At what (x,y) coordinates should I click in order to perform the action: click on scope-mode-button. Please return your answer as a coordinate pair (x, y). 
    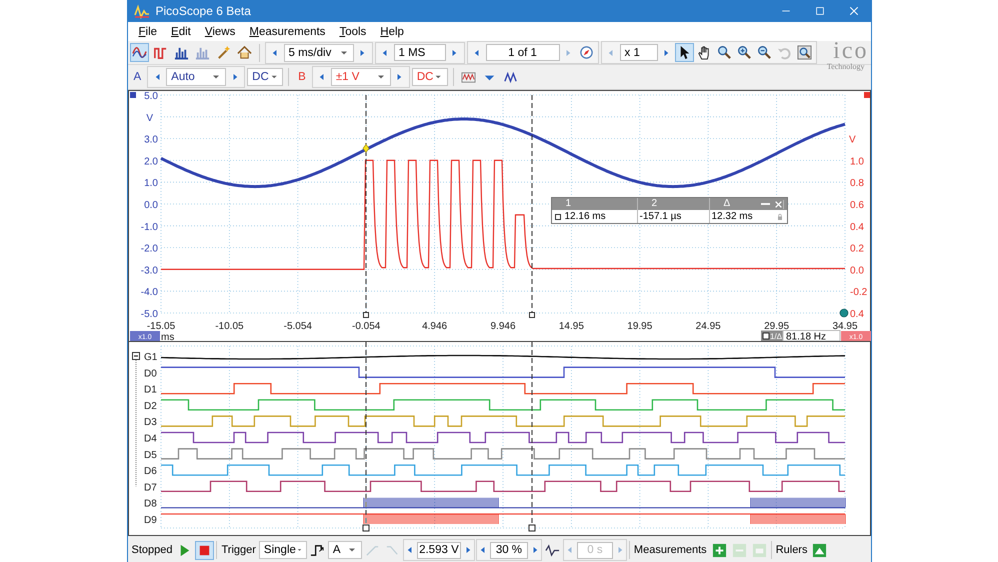
    Looking at the image, I should click on (139, 52).